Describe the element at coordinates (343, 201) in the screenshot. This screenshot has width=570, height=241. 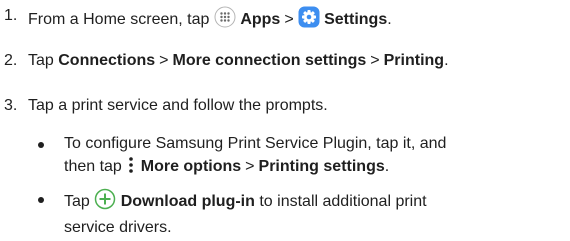
I see `bullet-2-line-1-end: to install additional print` at that location.